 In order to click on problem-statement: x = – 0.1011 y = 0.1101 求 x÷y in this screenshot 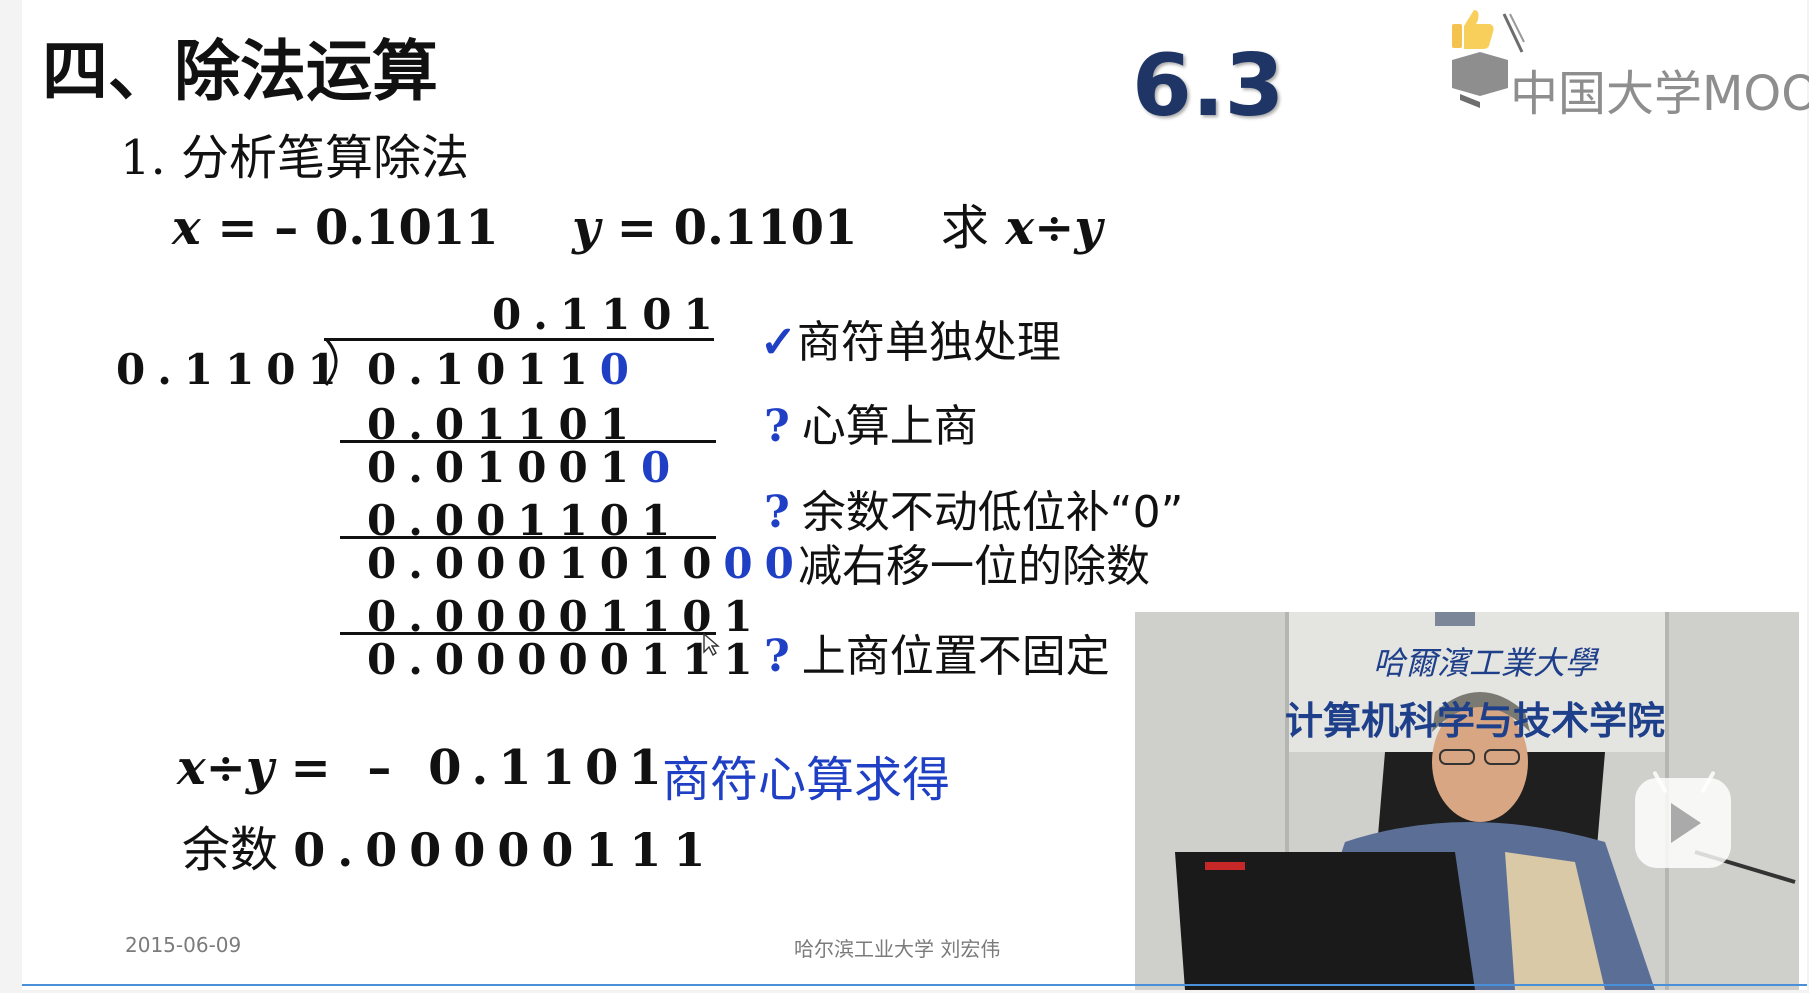, I will do `click(637, 223)`.